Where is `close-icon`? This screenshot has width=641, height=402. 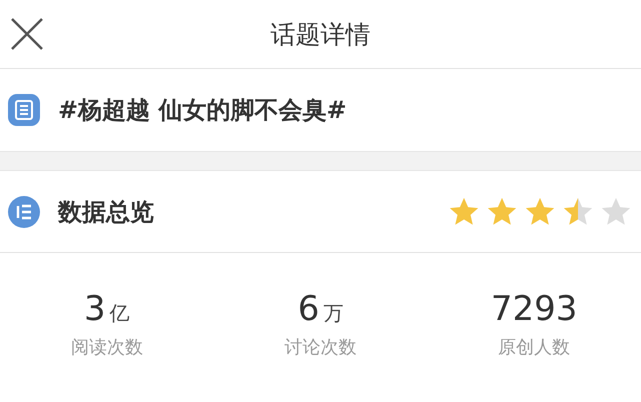
close-icon is located at coordinates (27, 34).